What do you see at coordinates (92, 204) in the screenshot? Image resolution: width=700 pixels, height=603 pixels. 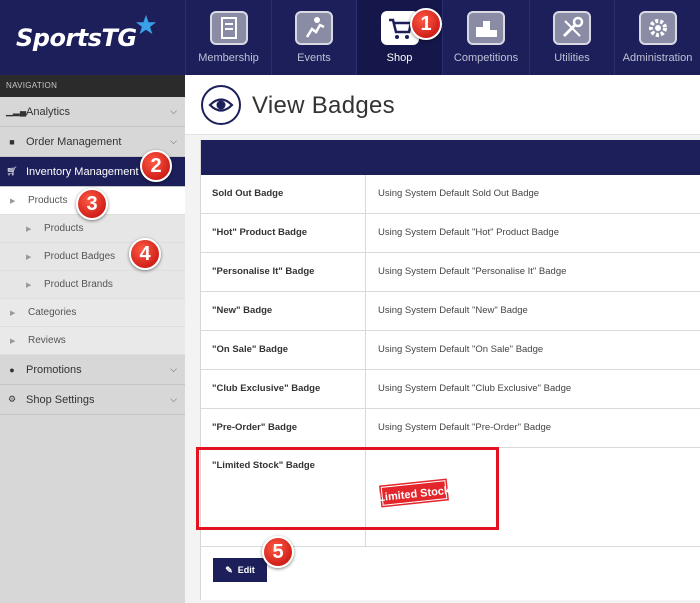 I see `annotation-marker-3: 3` at bounding box center [92, 204].